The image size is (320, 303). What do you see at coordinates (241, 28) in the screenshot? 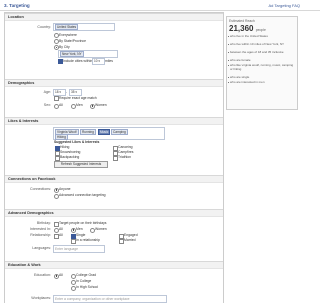
I see `estimated-reach-value: 21,360` at bounding box center [241, 28].